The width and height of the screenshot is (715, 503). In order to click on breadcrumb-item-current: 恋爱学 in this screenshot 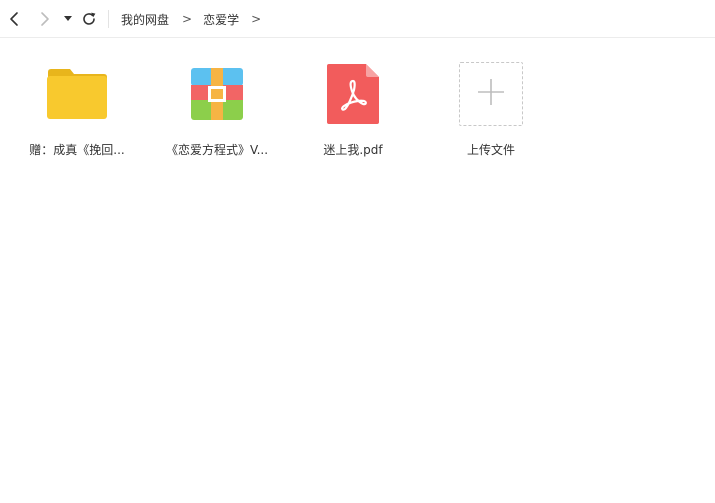, I will do `click(221, 19)`.